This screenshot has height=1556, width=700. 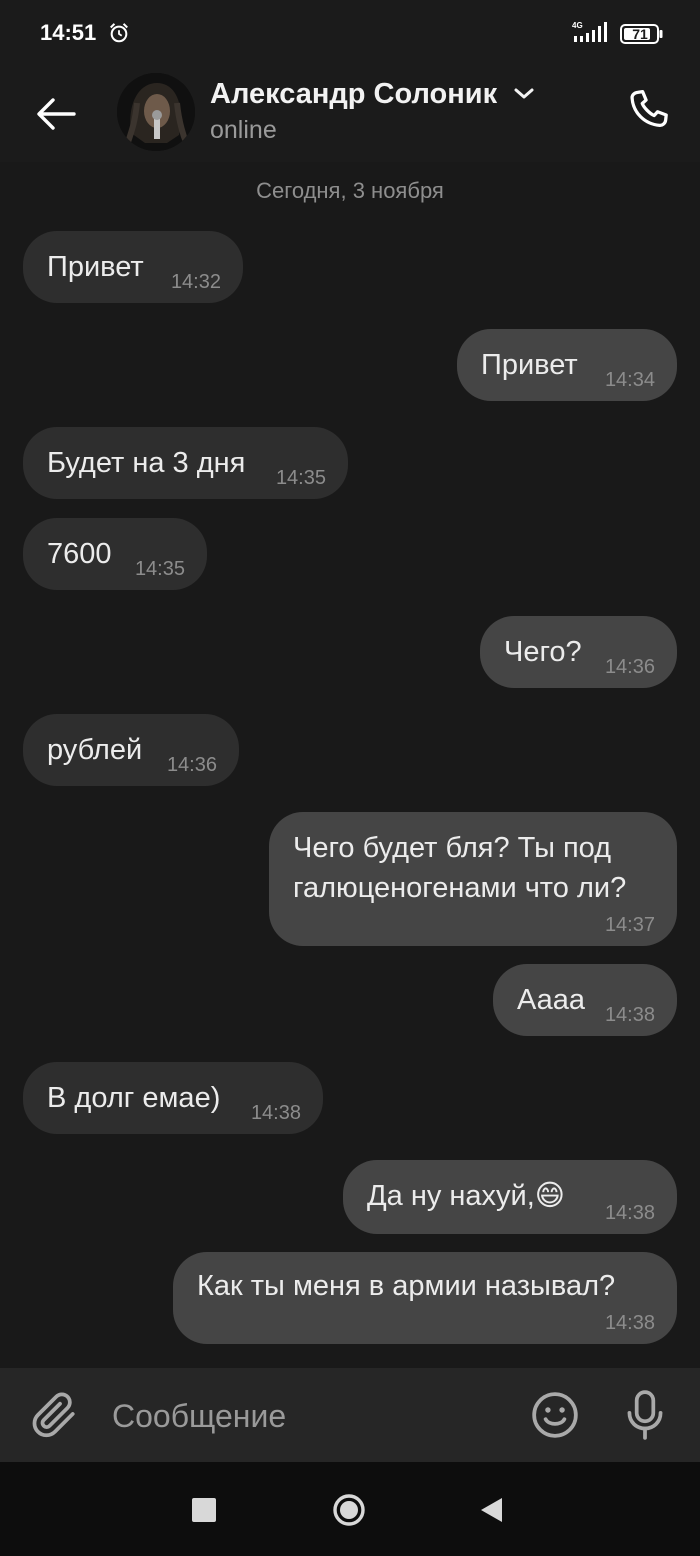 What do you see at coordinates (492, 1510) in the screenshot?
I see `nav-back-button` at bounding box center [492, 1510].